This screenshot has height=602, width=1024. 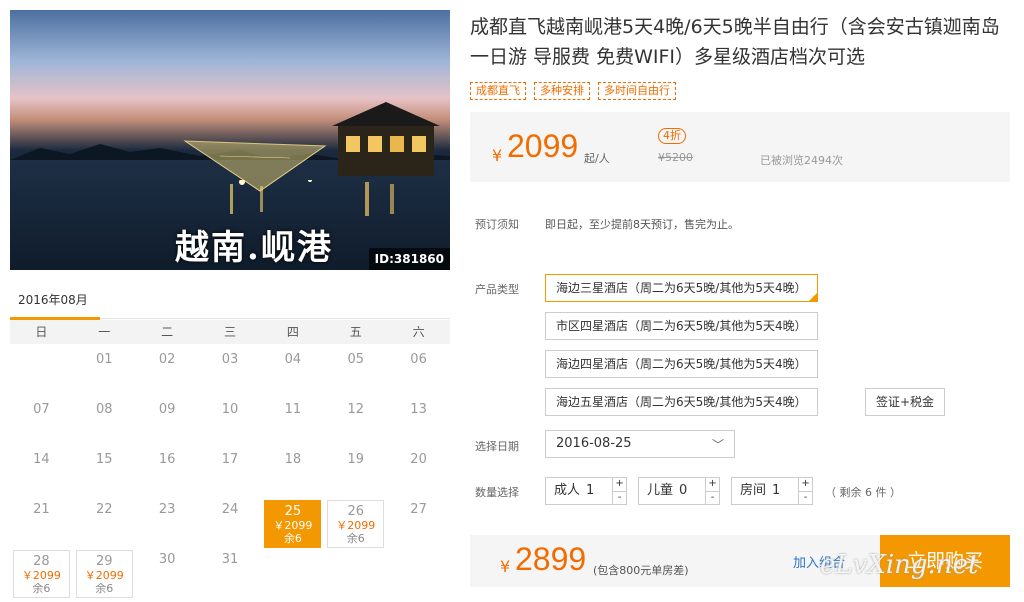 What do you see at coordinates (229, 332) in the screenshot?
I see `weekday-header: 三` at bounding box center [229, 332].